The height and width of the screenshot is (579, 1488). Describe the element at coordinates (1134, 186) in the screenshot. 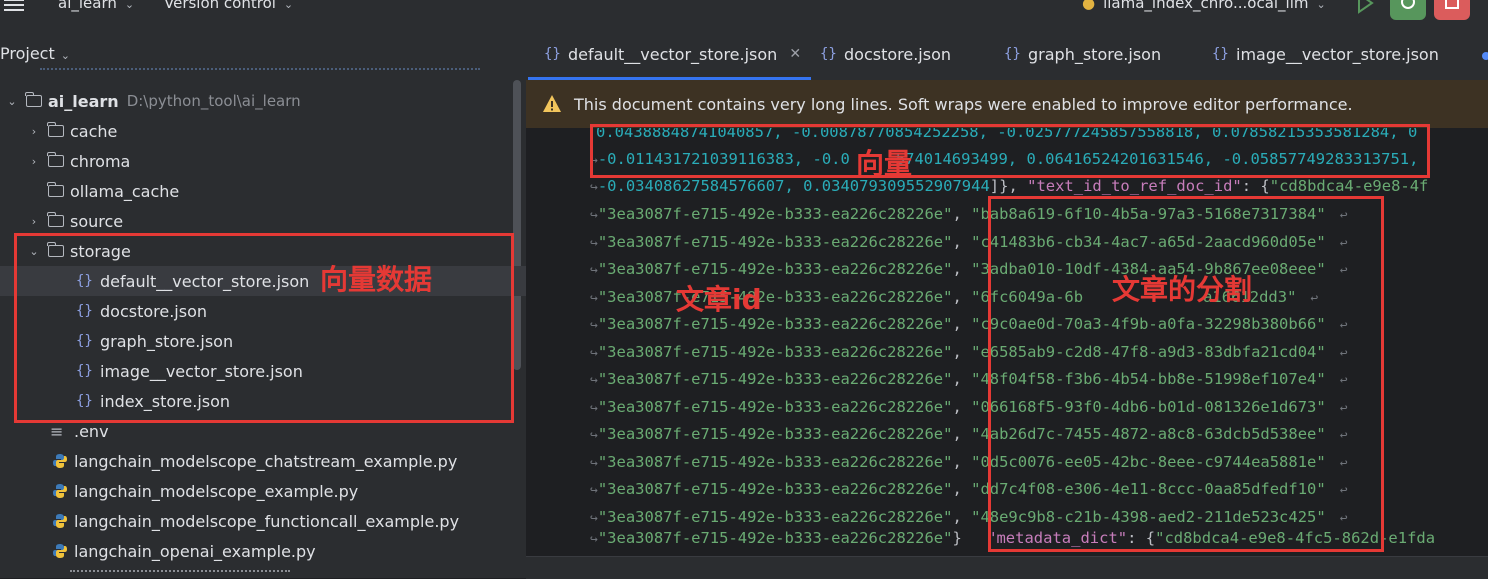

I see `json-key: "text_id_to_ref_doc_id"` at that location.